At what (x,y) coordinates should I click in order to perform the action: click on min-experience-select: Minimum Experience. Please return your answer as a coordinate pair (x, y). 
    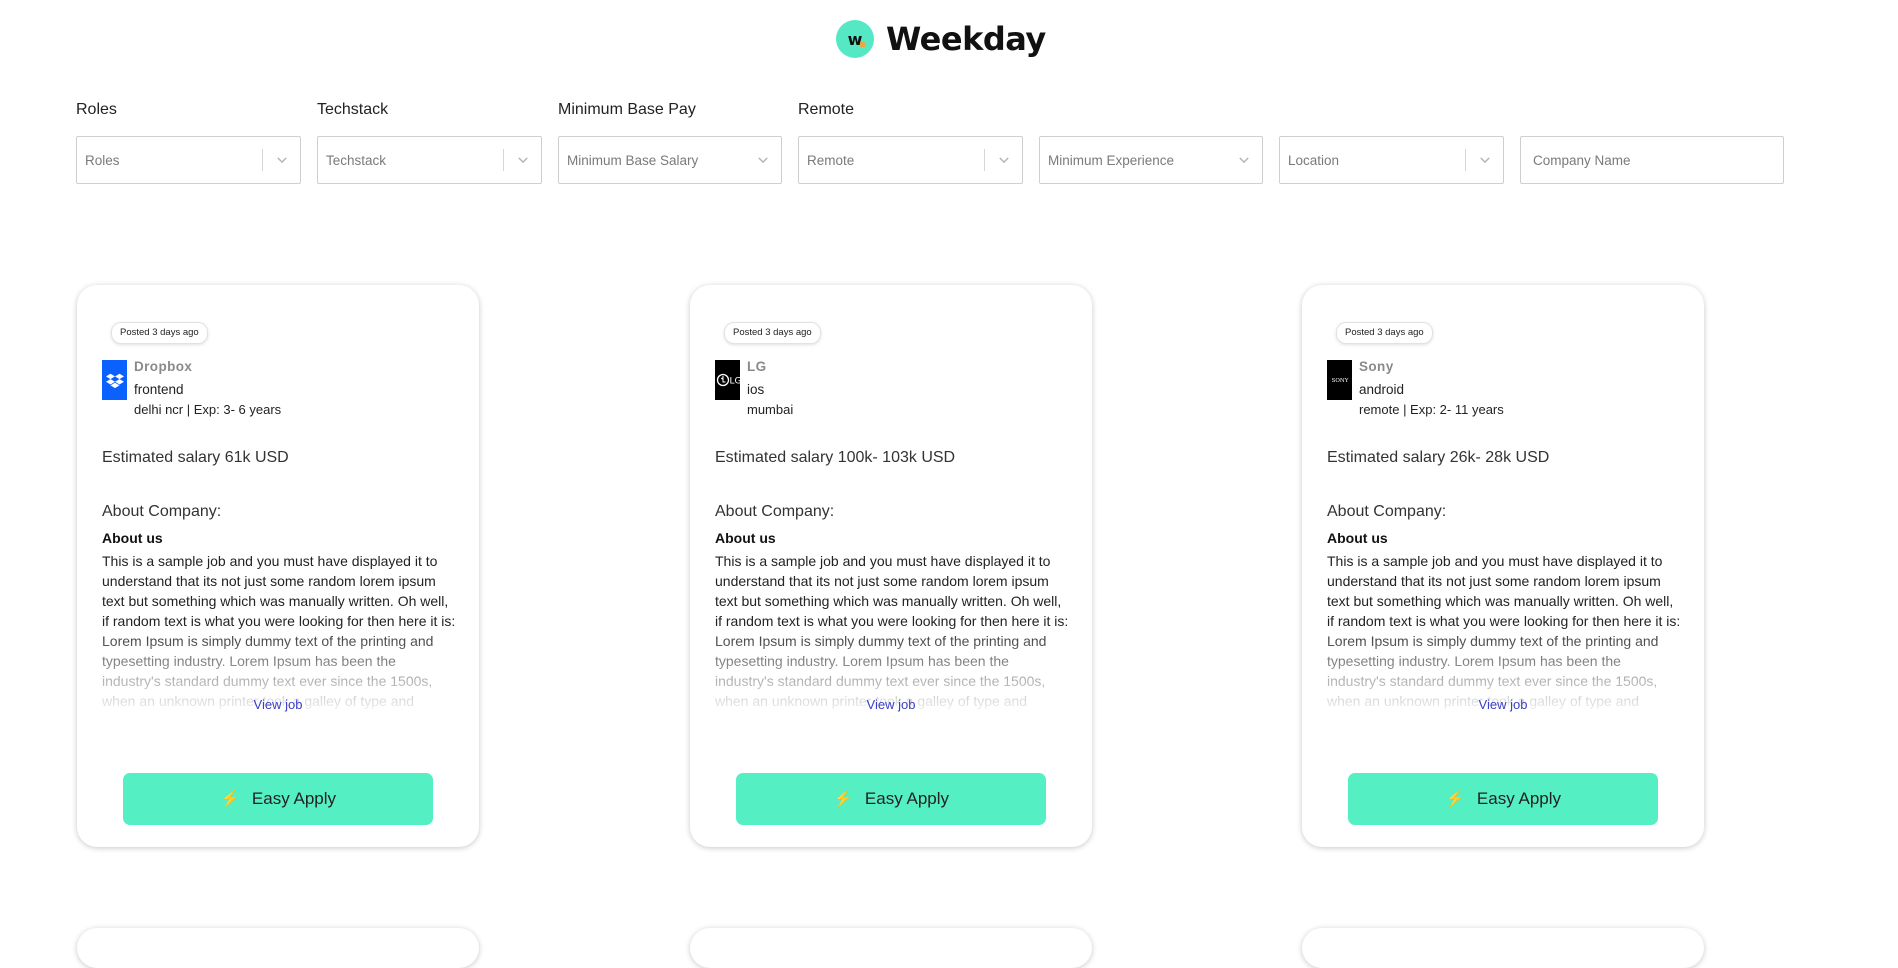
    Looking at the image, I should click on (1151, 160).